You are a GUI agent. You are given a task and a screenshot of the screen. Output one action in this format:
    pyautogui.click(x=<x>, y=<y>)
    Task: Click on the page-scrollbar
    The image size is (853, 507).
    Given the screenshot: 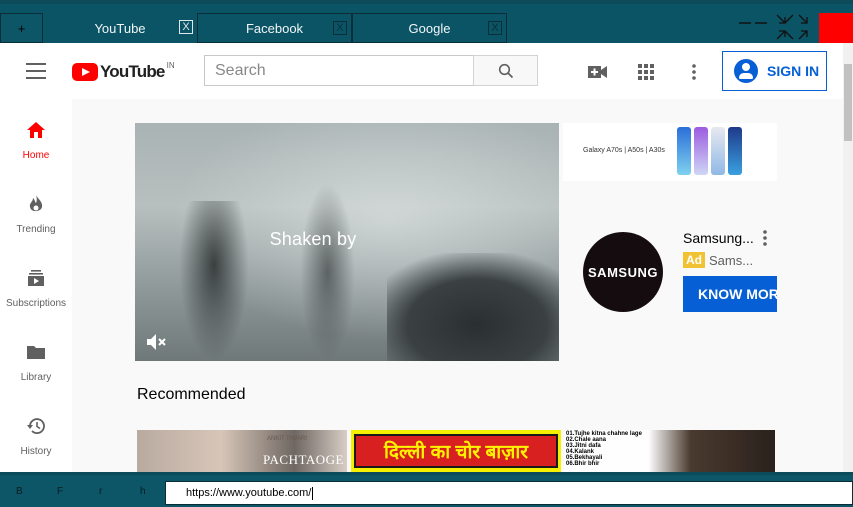 What is the action you would take?
    pyautogui.click(x=848, y=257)
    